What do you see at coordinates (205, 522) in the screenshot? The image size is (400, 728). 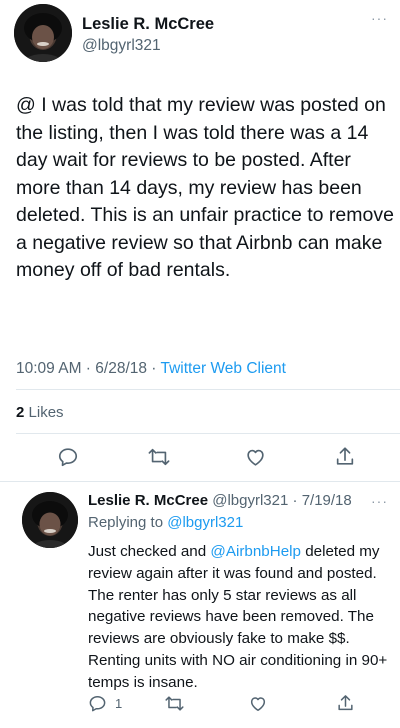 I see `replying-to-handle: @lbgyrl321` at bounding box center [205, 522].